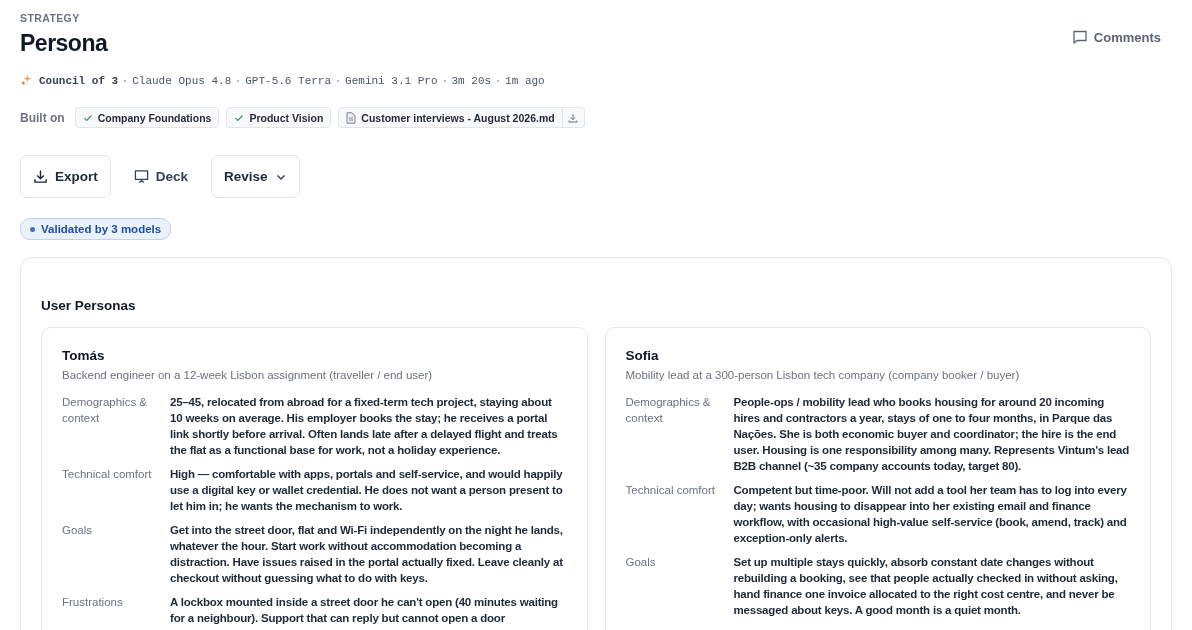  What do you see at coordinates (182, 80) in the screenshot?
I see `meta-item: Claude Opus 4.8` at bounding box center [182, 80].